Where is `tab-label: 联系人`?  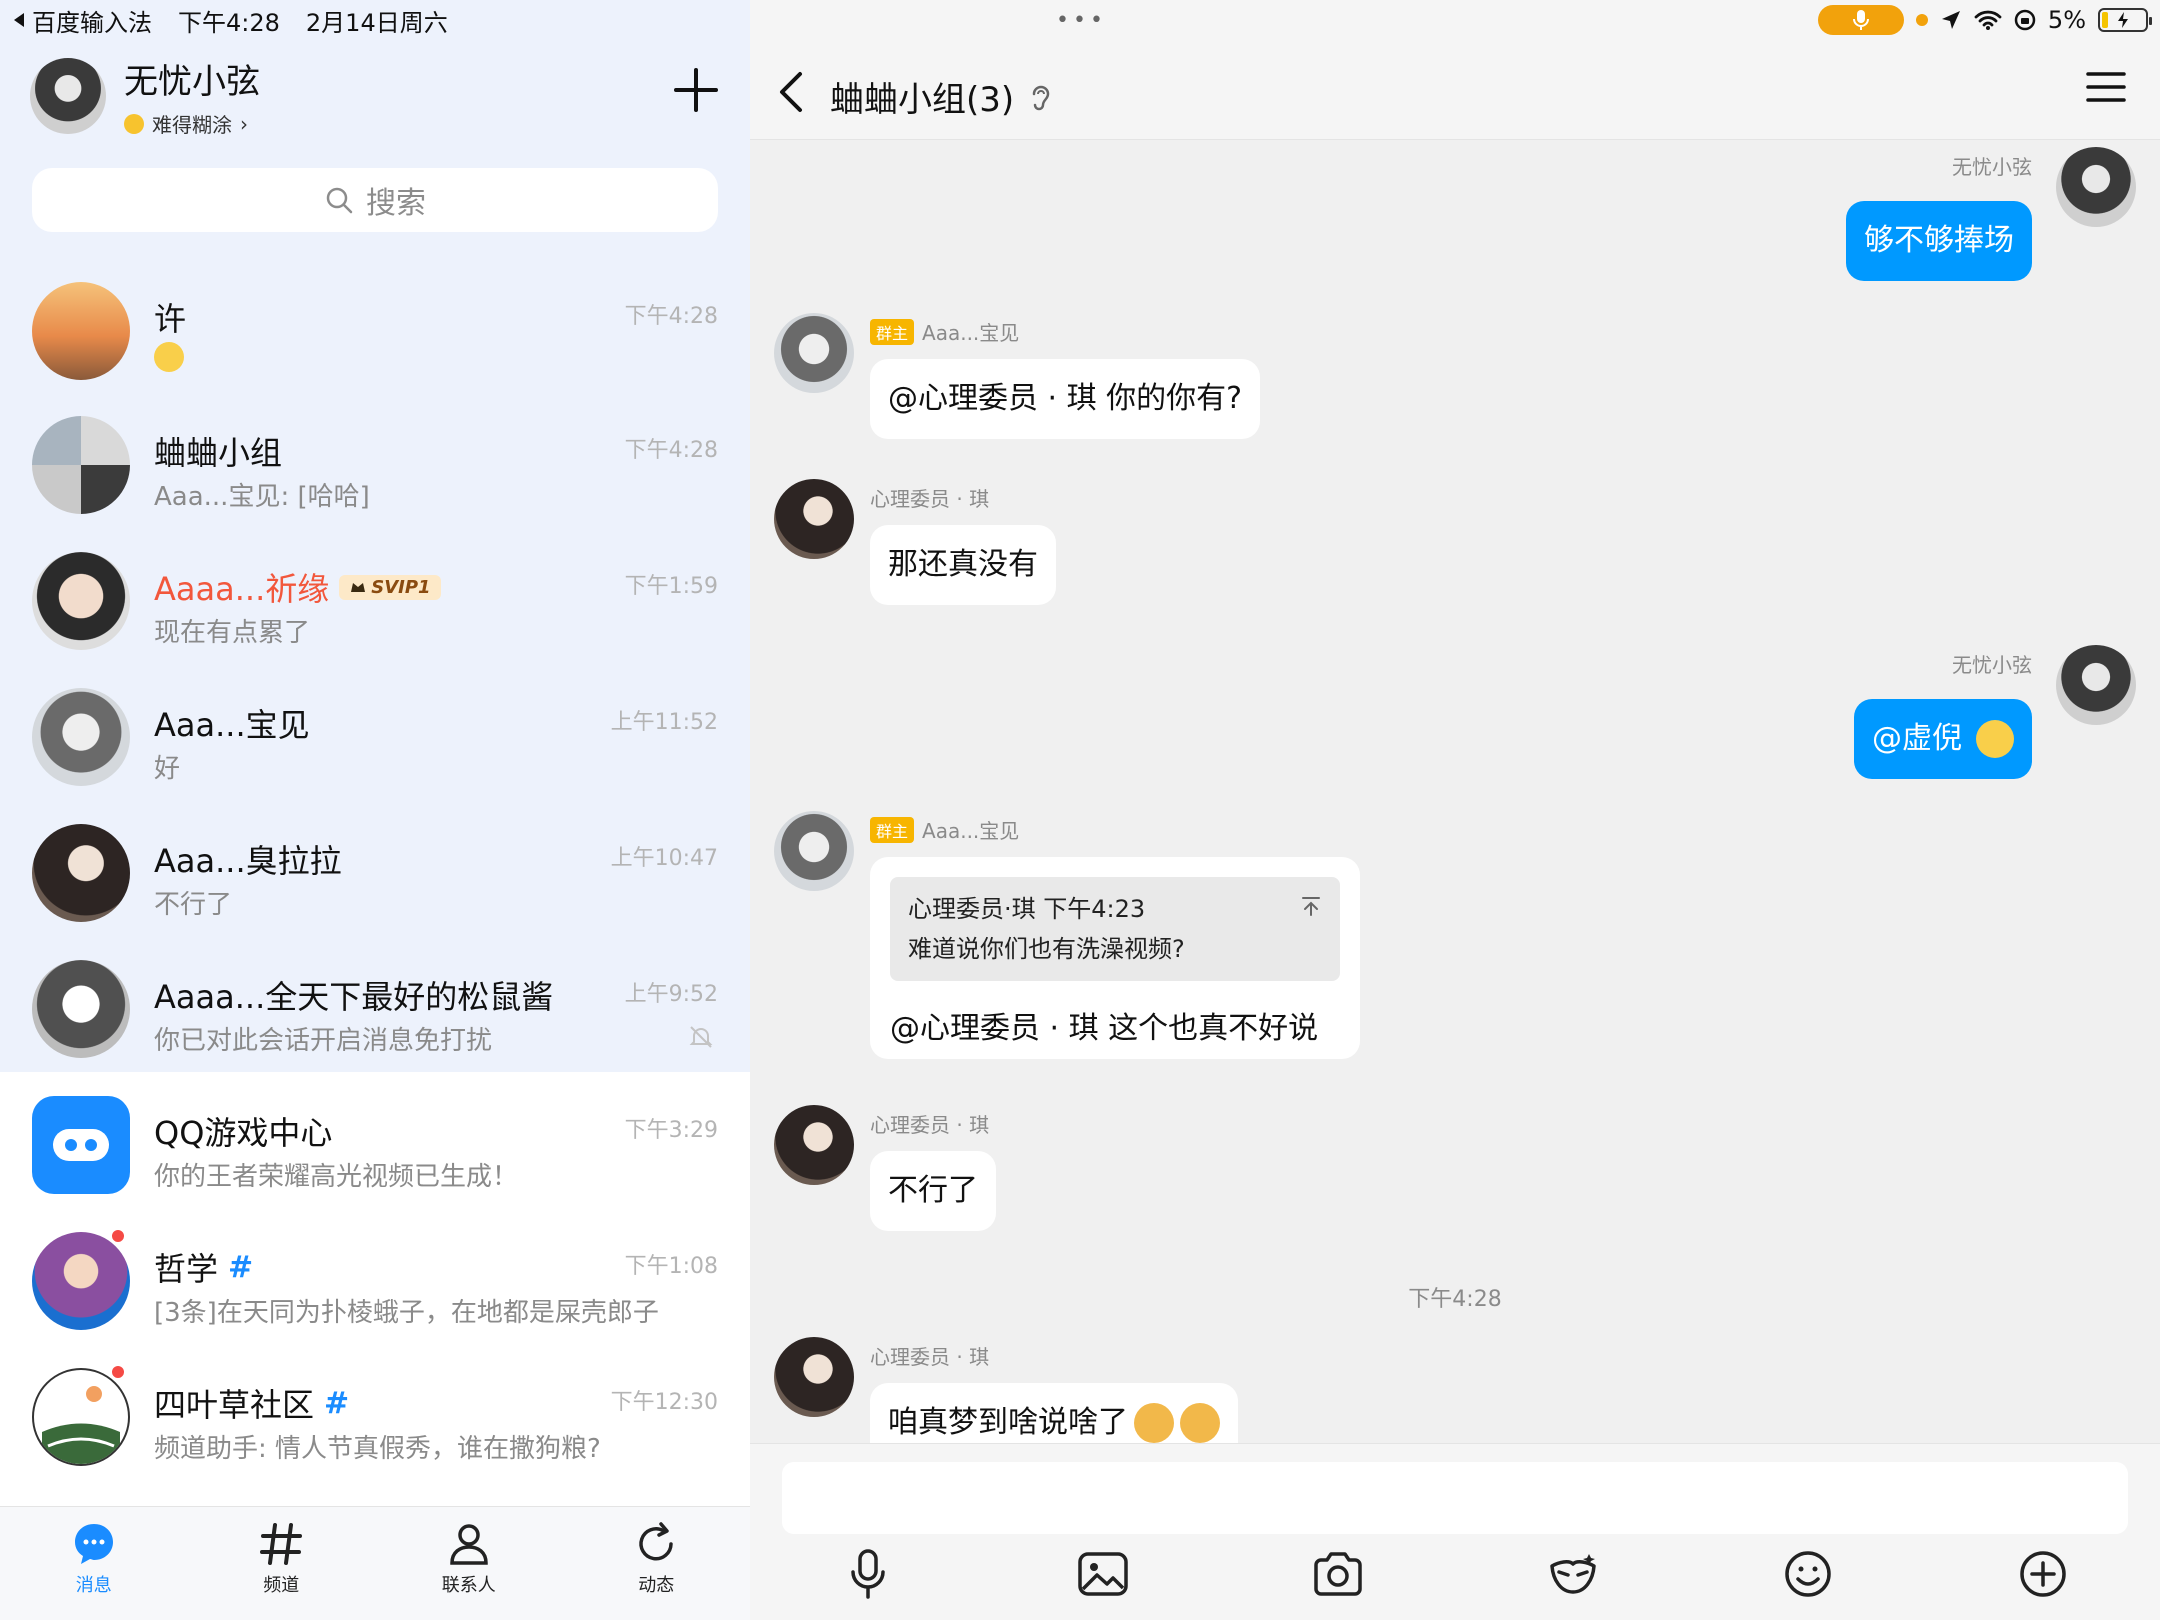 tab-label: 联系人 is located at coordinates (468, 1585).